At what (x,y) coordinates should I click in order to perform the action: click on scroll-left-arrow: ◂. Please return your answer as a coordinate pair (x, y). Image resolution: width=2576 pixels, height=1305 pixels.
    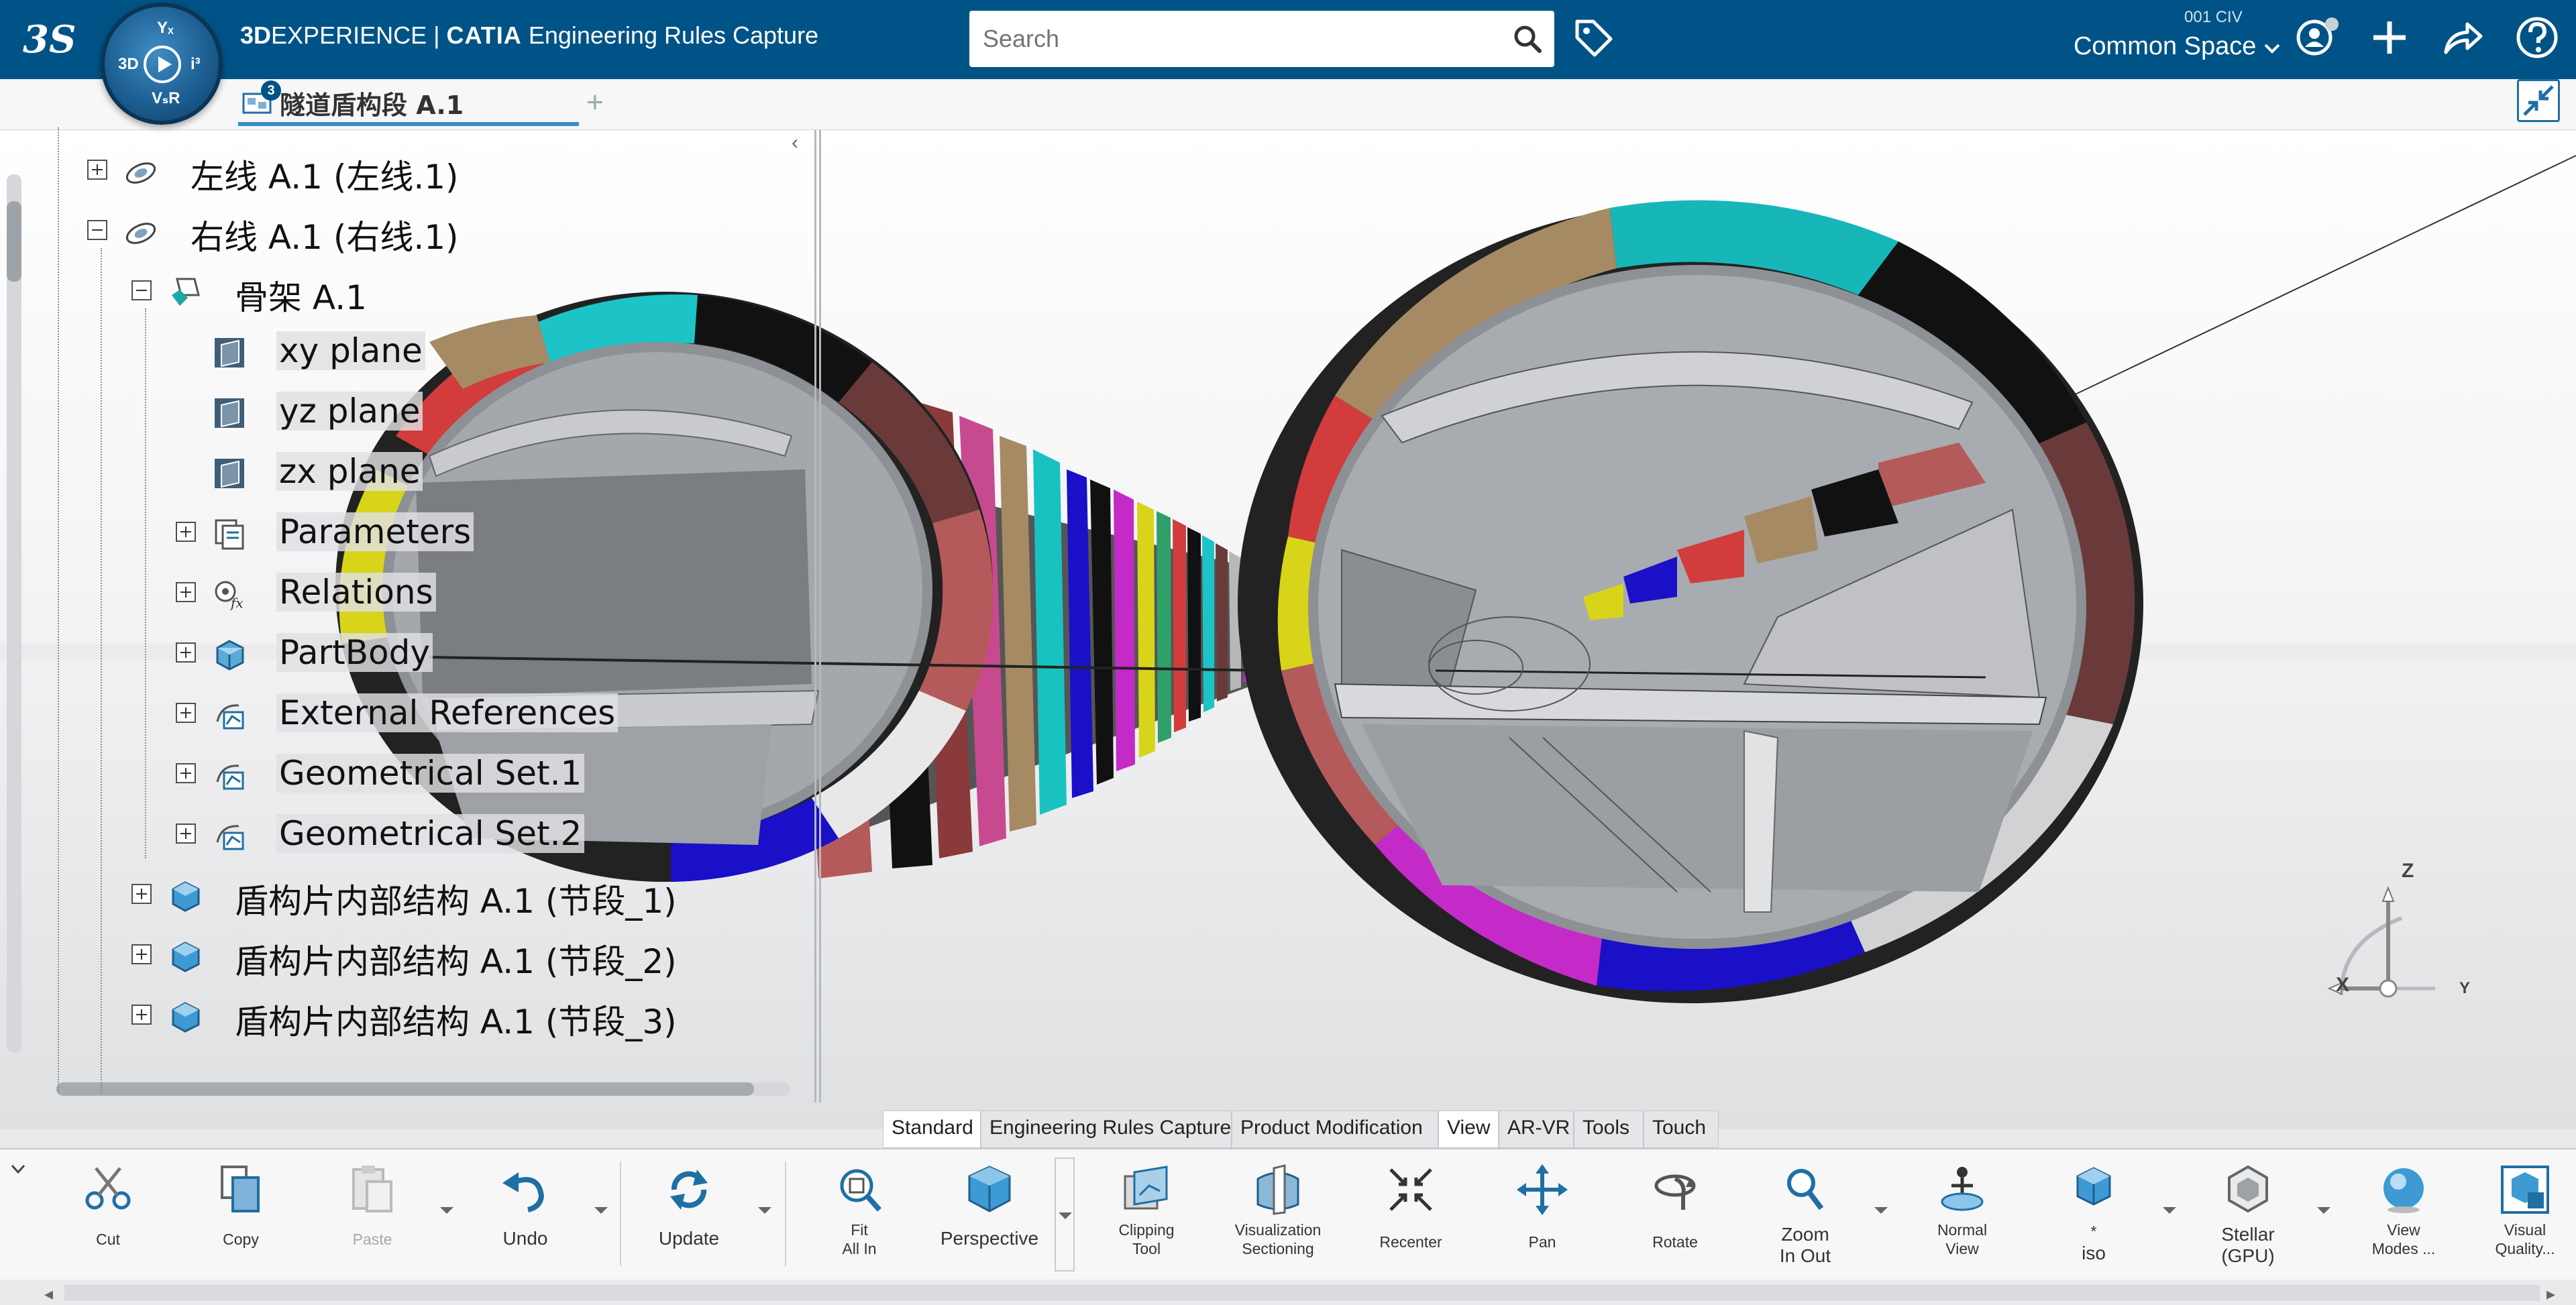
    Looking at the image, I should click on (48, 1294).